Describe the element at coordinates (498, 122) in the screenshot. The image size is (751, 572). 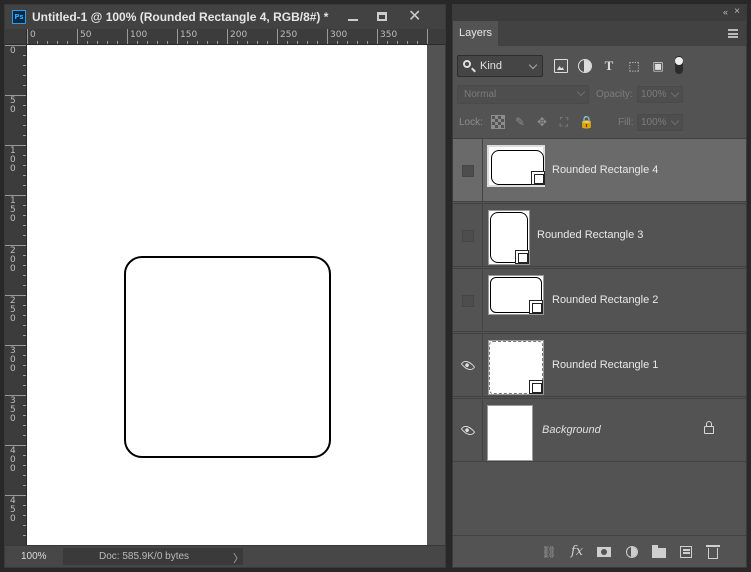
I see `lock-transparent-pixels-icon` at that location.